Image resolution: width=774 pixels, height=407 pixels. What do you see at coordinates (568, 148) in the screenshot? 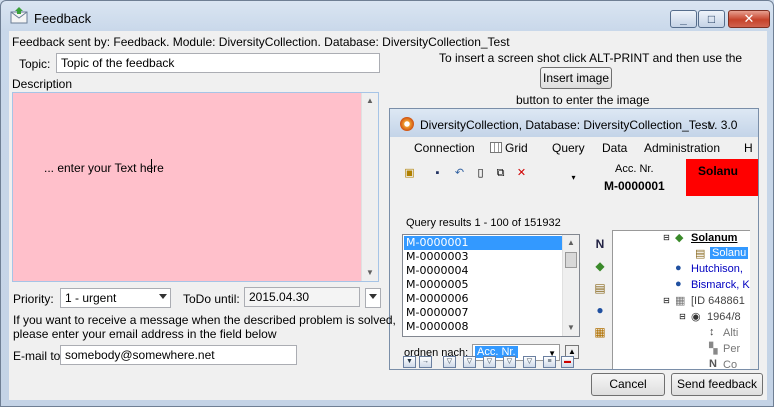
I see `embedded-menu-query: Query` at bounding box center [568, 148].